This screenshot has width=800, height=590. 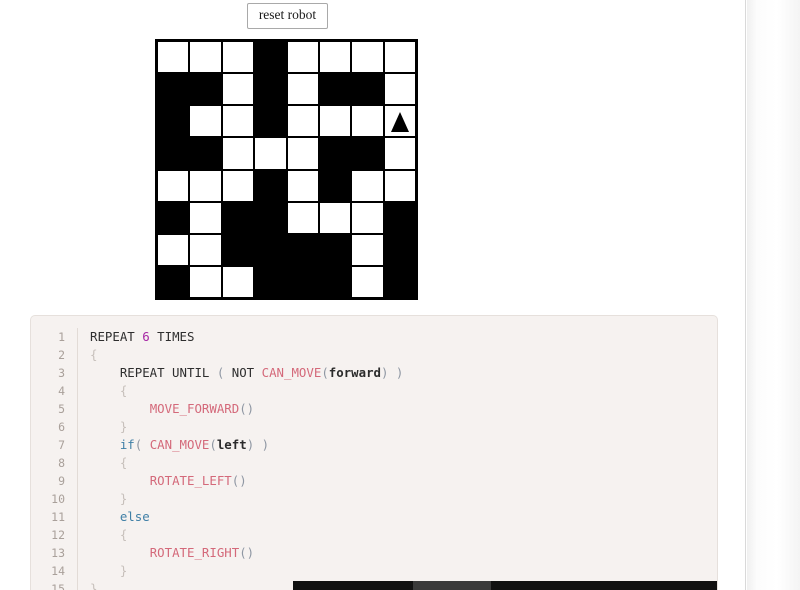 I want to click on code-line: 6 }, so click(x=374, y=427).